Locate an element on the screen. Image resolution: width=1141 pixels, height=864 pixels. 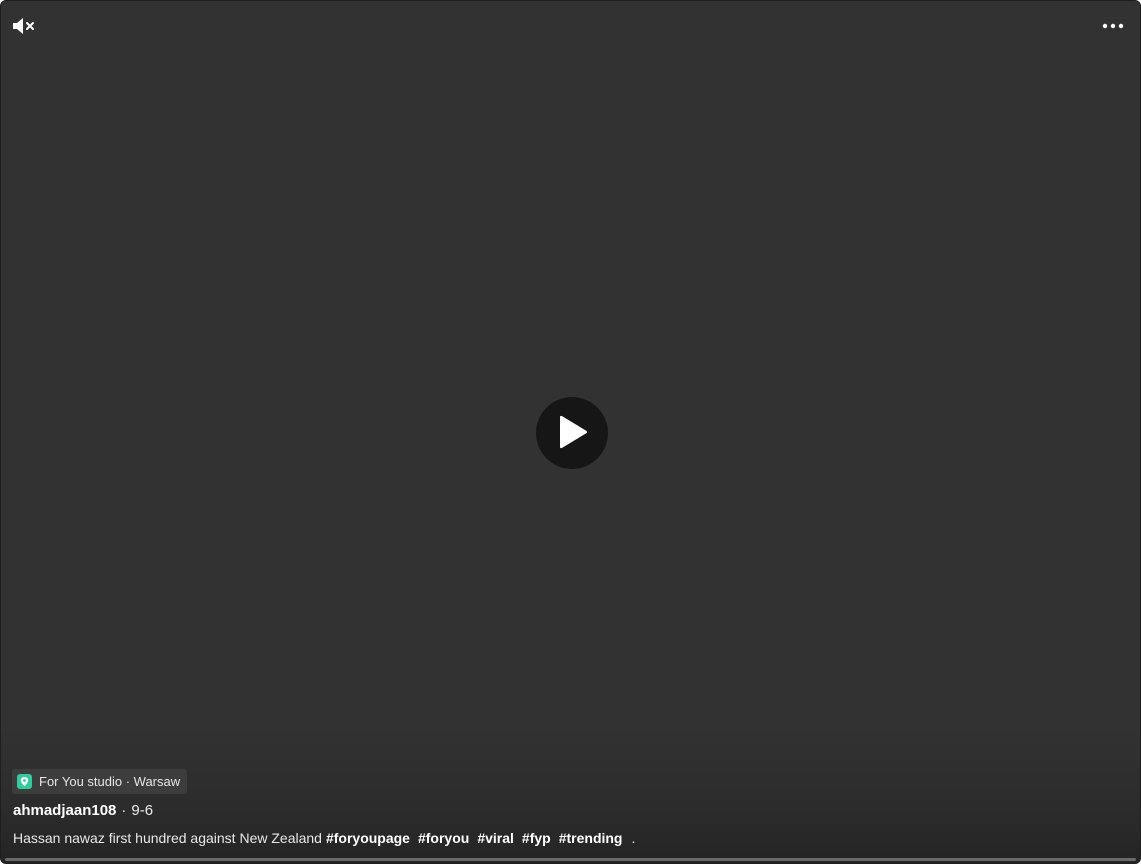
play-icon is located at coordinates (574, 432).